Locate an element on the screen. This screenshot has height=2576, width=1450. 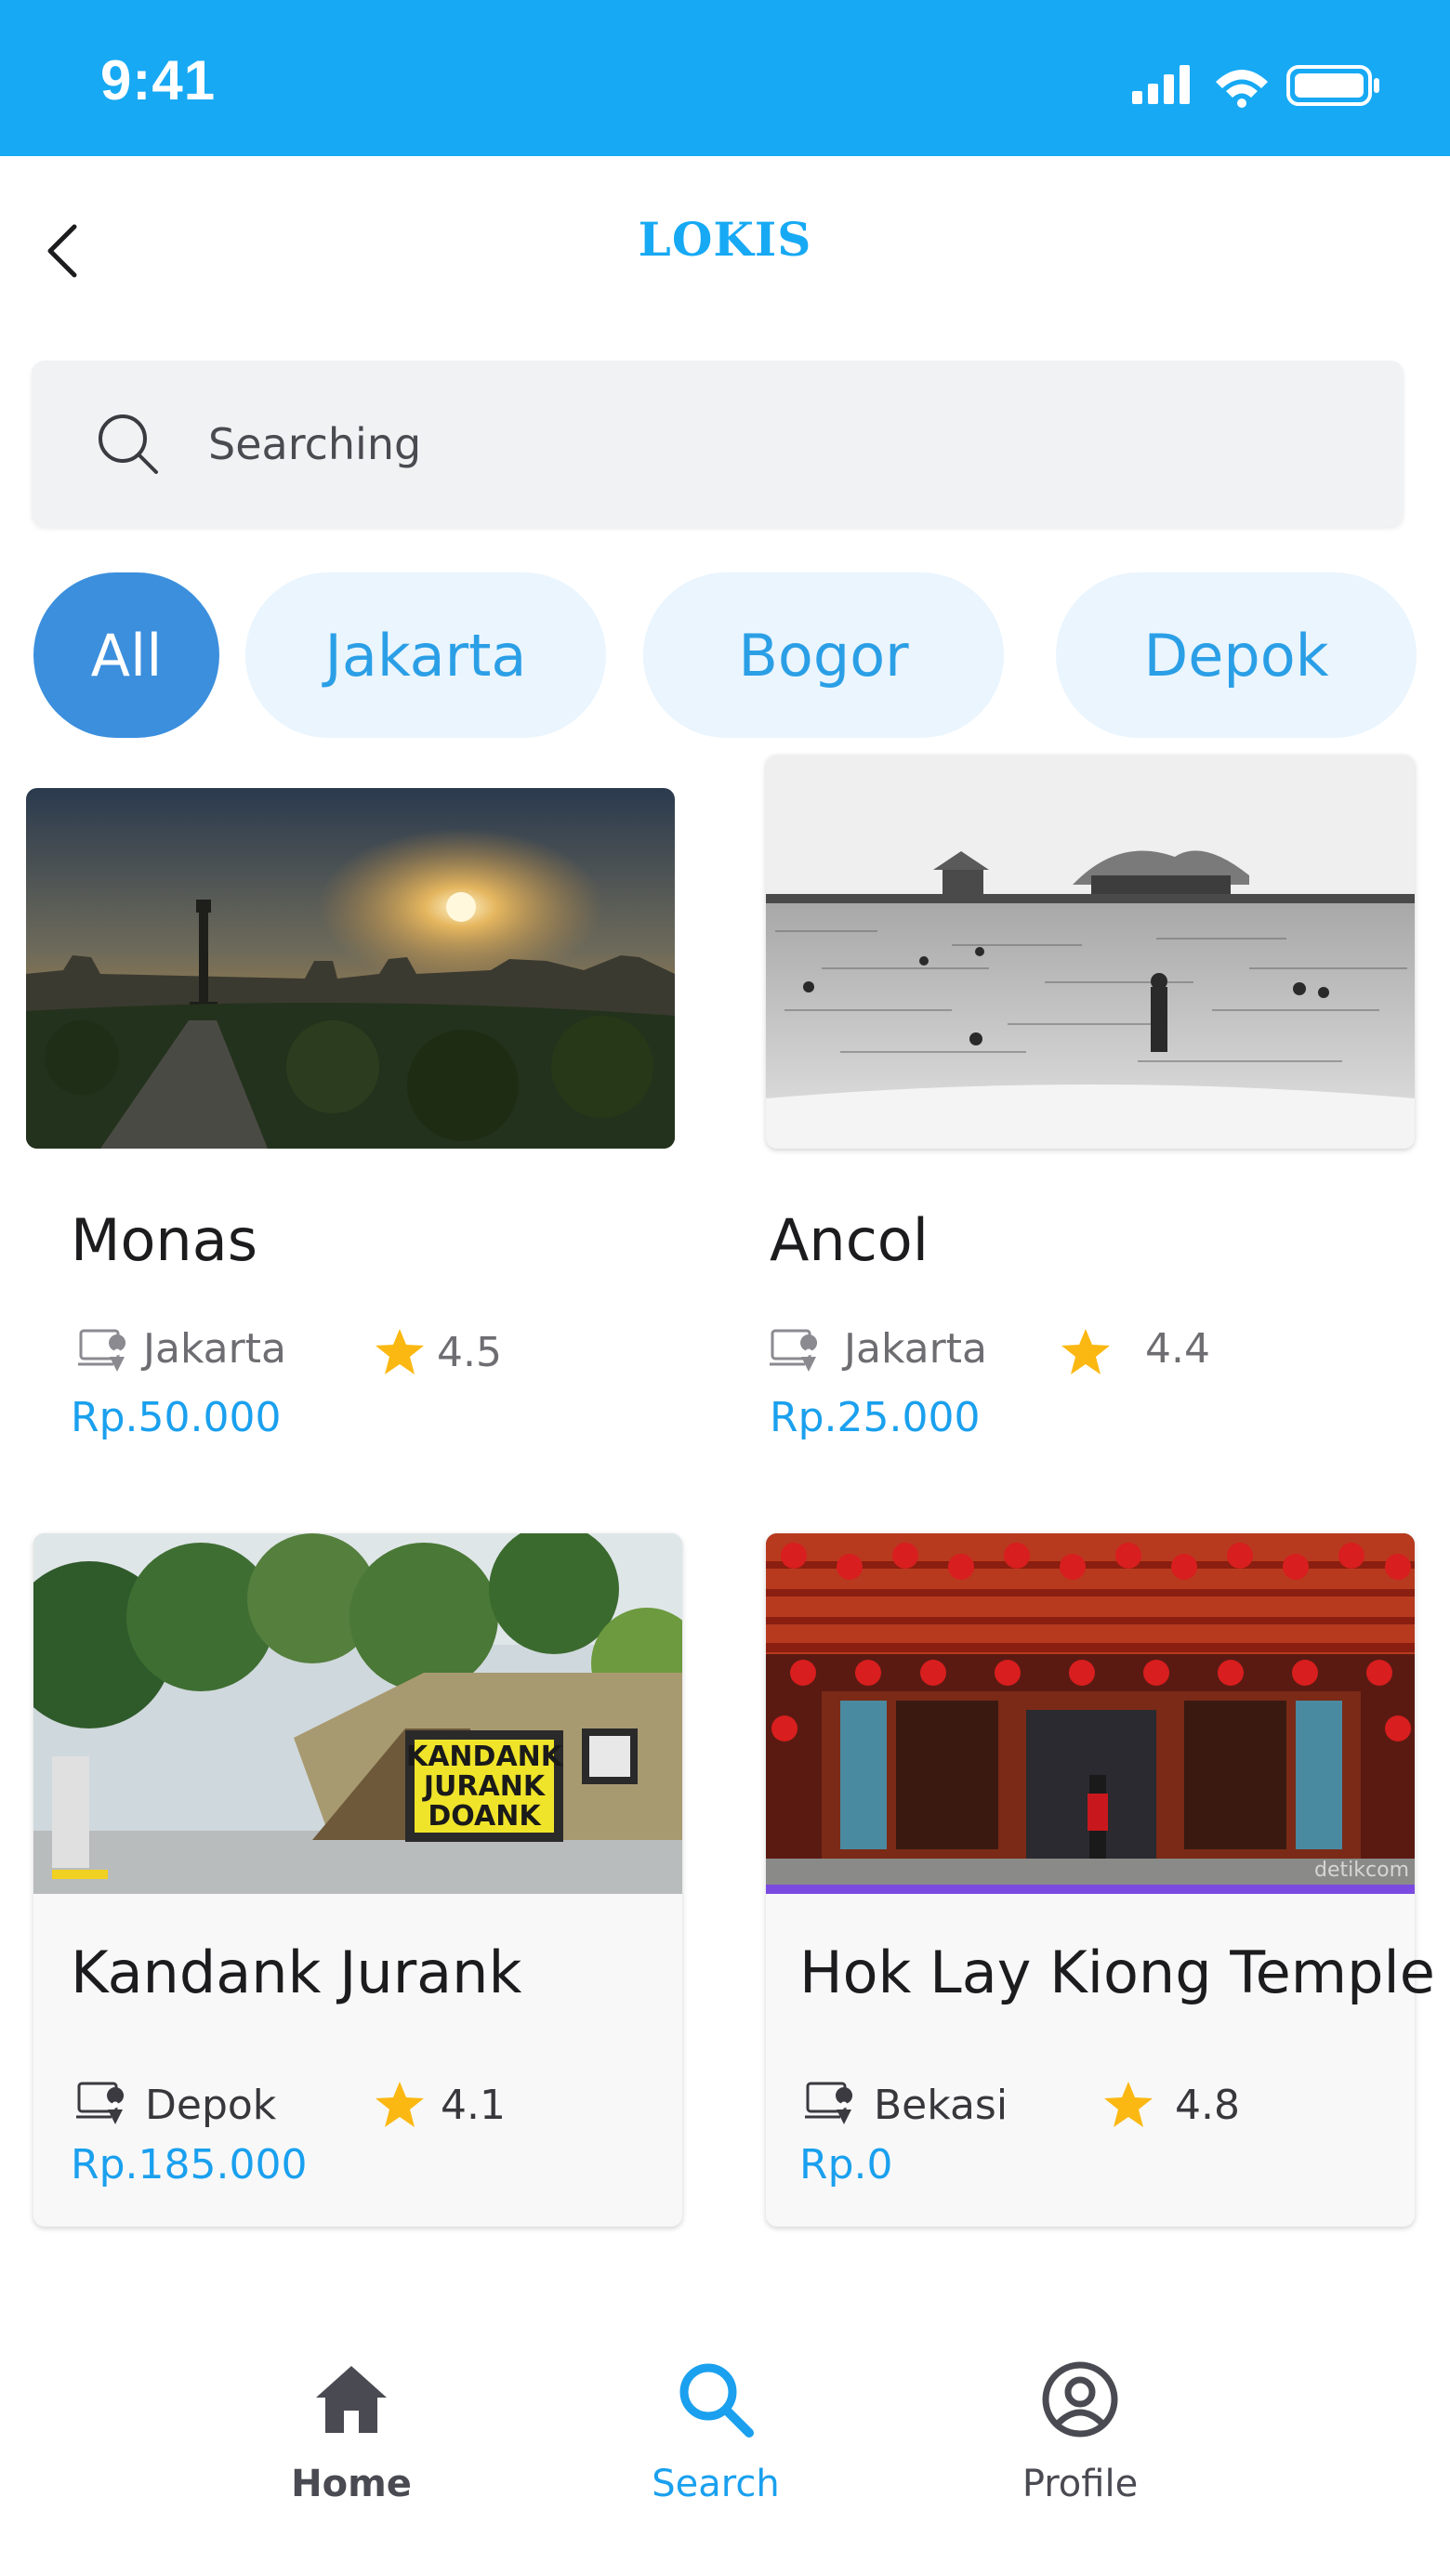
kandank-jurank-photo: KANDANK JURANK DOANK is located at coordinates (357, 1713).